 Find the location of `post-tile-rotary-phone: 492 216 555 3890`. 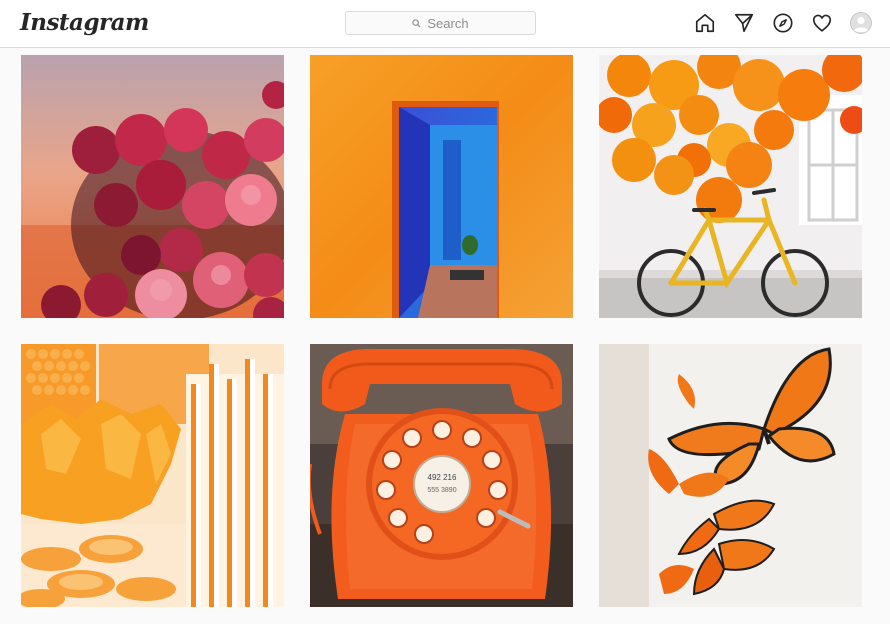

post-tile-rotary-phone: 492 216 555 3890 is located at coordinates (441, 475).